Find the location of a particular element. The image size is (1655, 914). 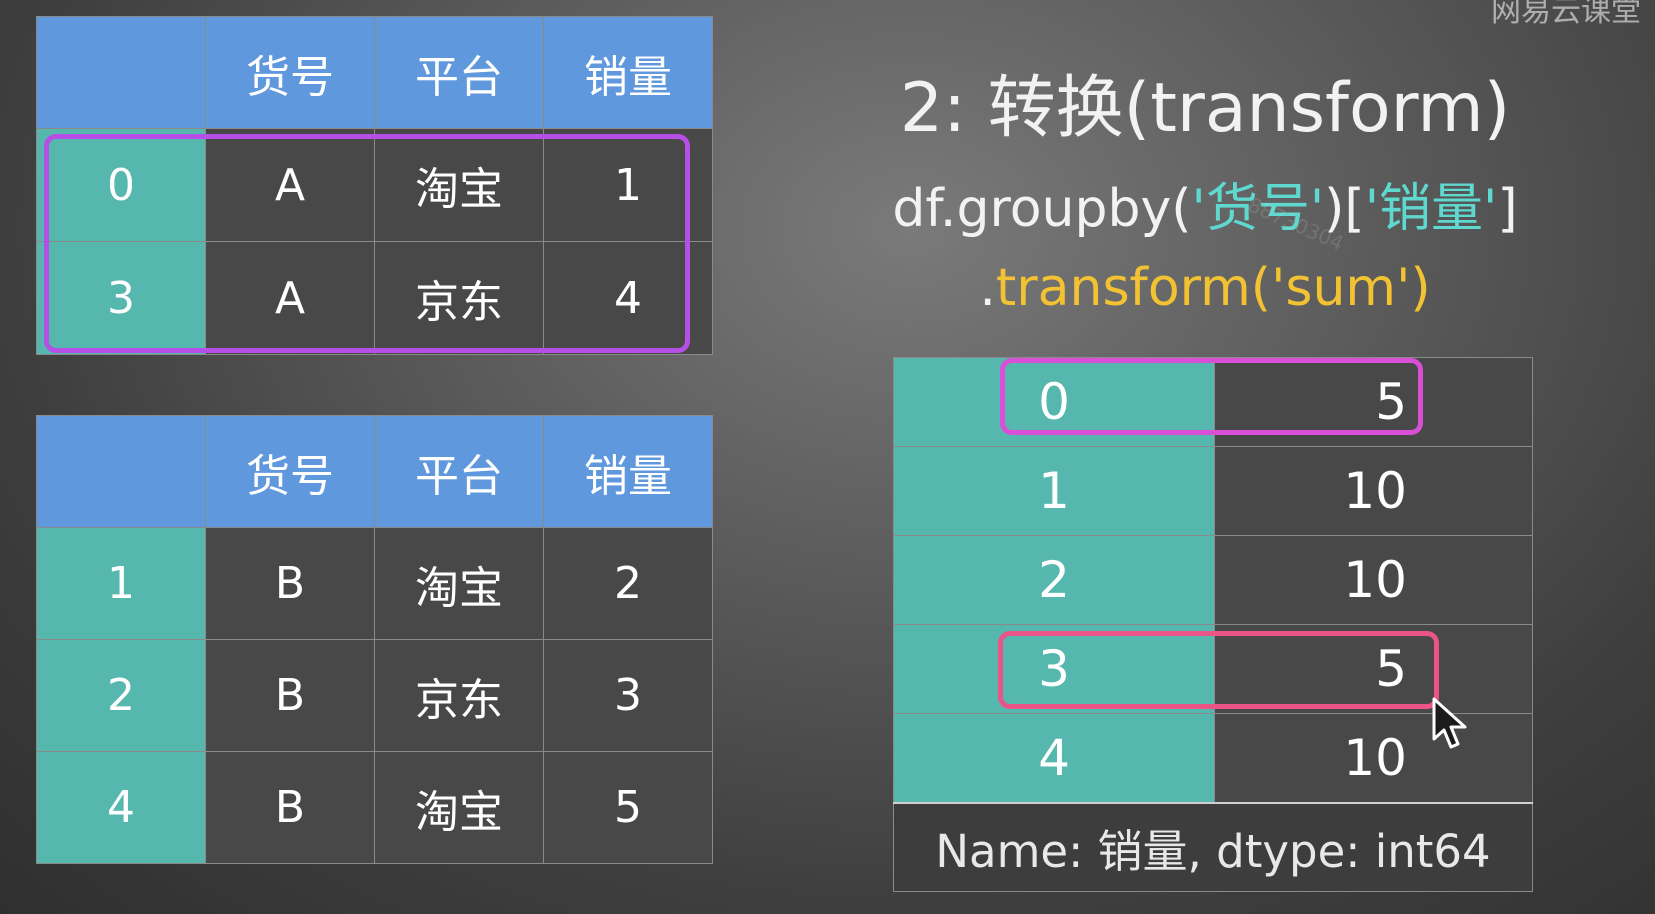

result-footer-row: Name: 销量, dtype: int64 is located at coordinates (1213, 846).